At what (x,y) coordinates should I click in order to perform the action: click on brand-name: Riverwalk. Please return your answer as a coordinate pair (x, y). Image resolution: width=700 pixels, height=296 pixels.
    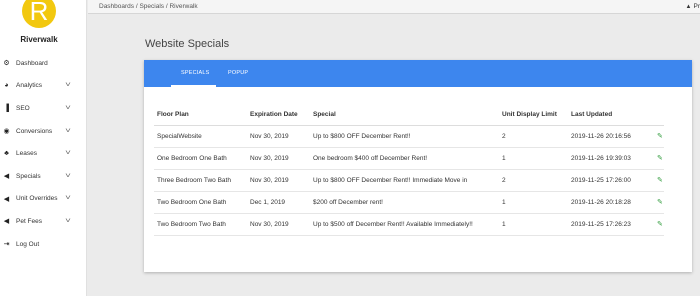
    Looking at the image, I should click on (39, 39).